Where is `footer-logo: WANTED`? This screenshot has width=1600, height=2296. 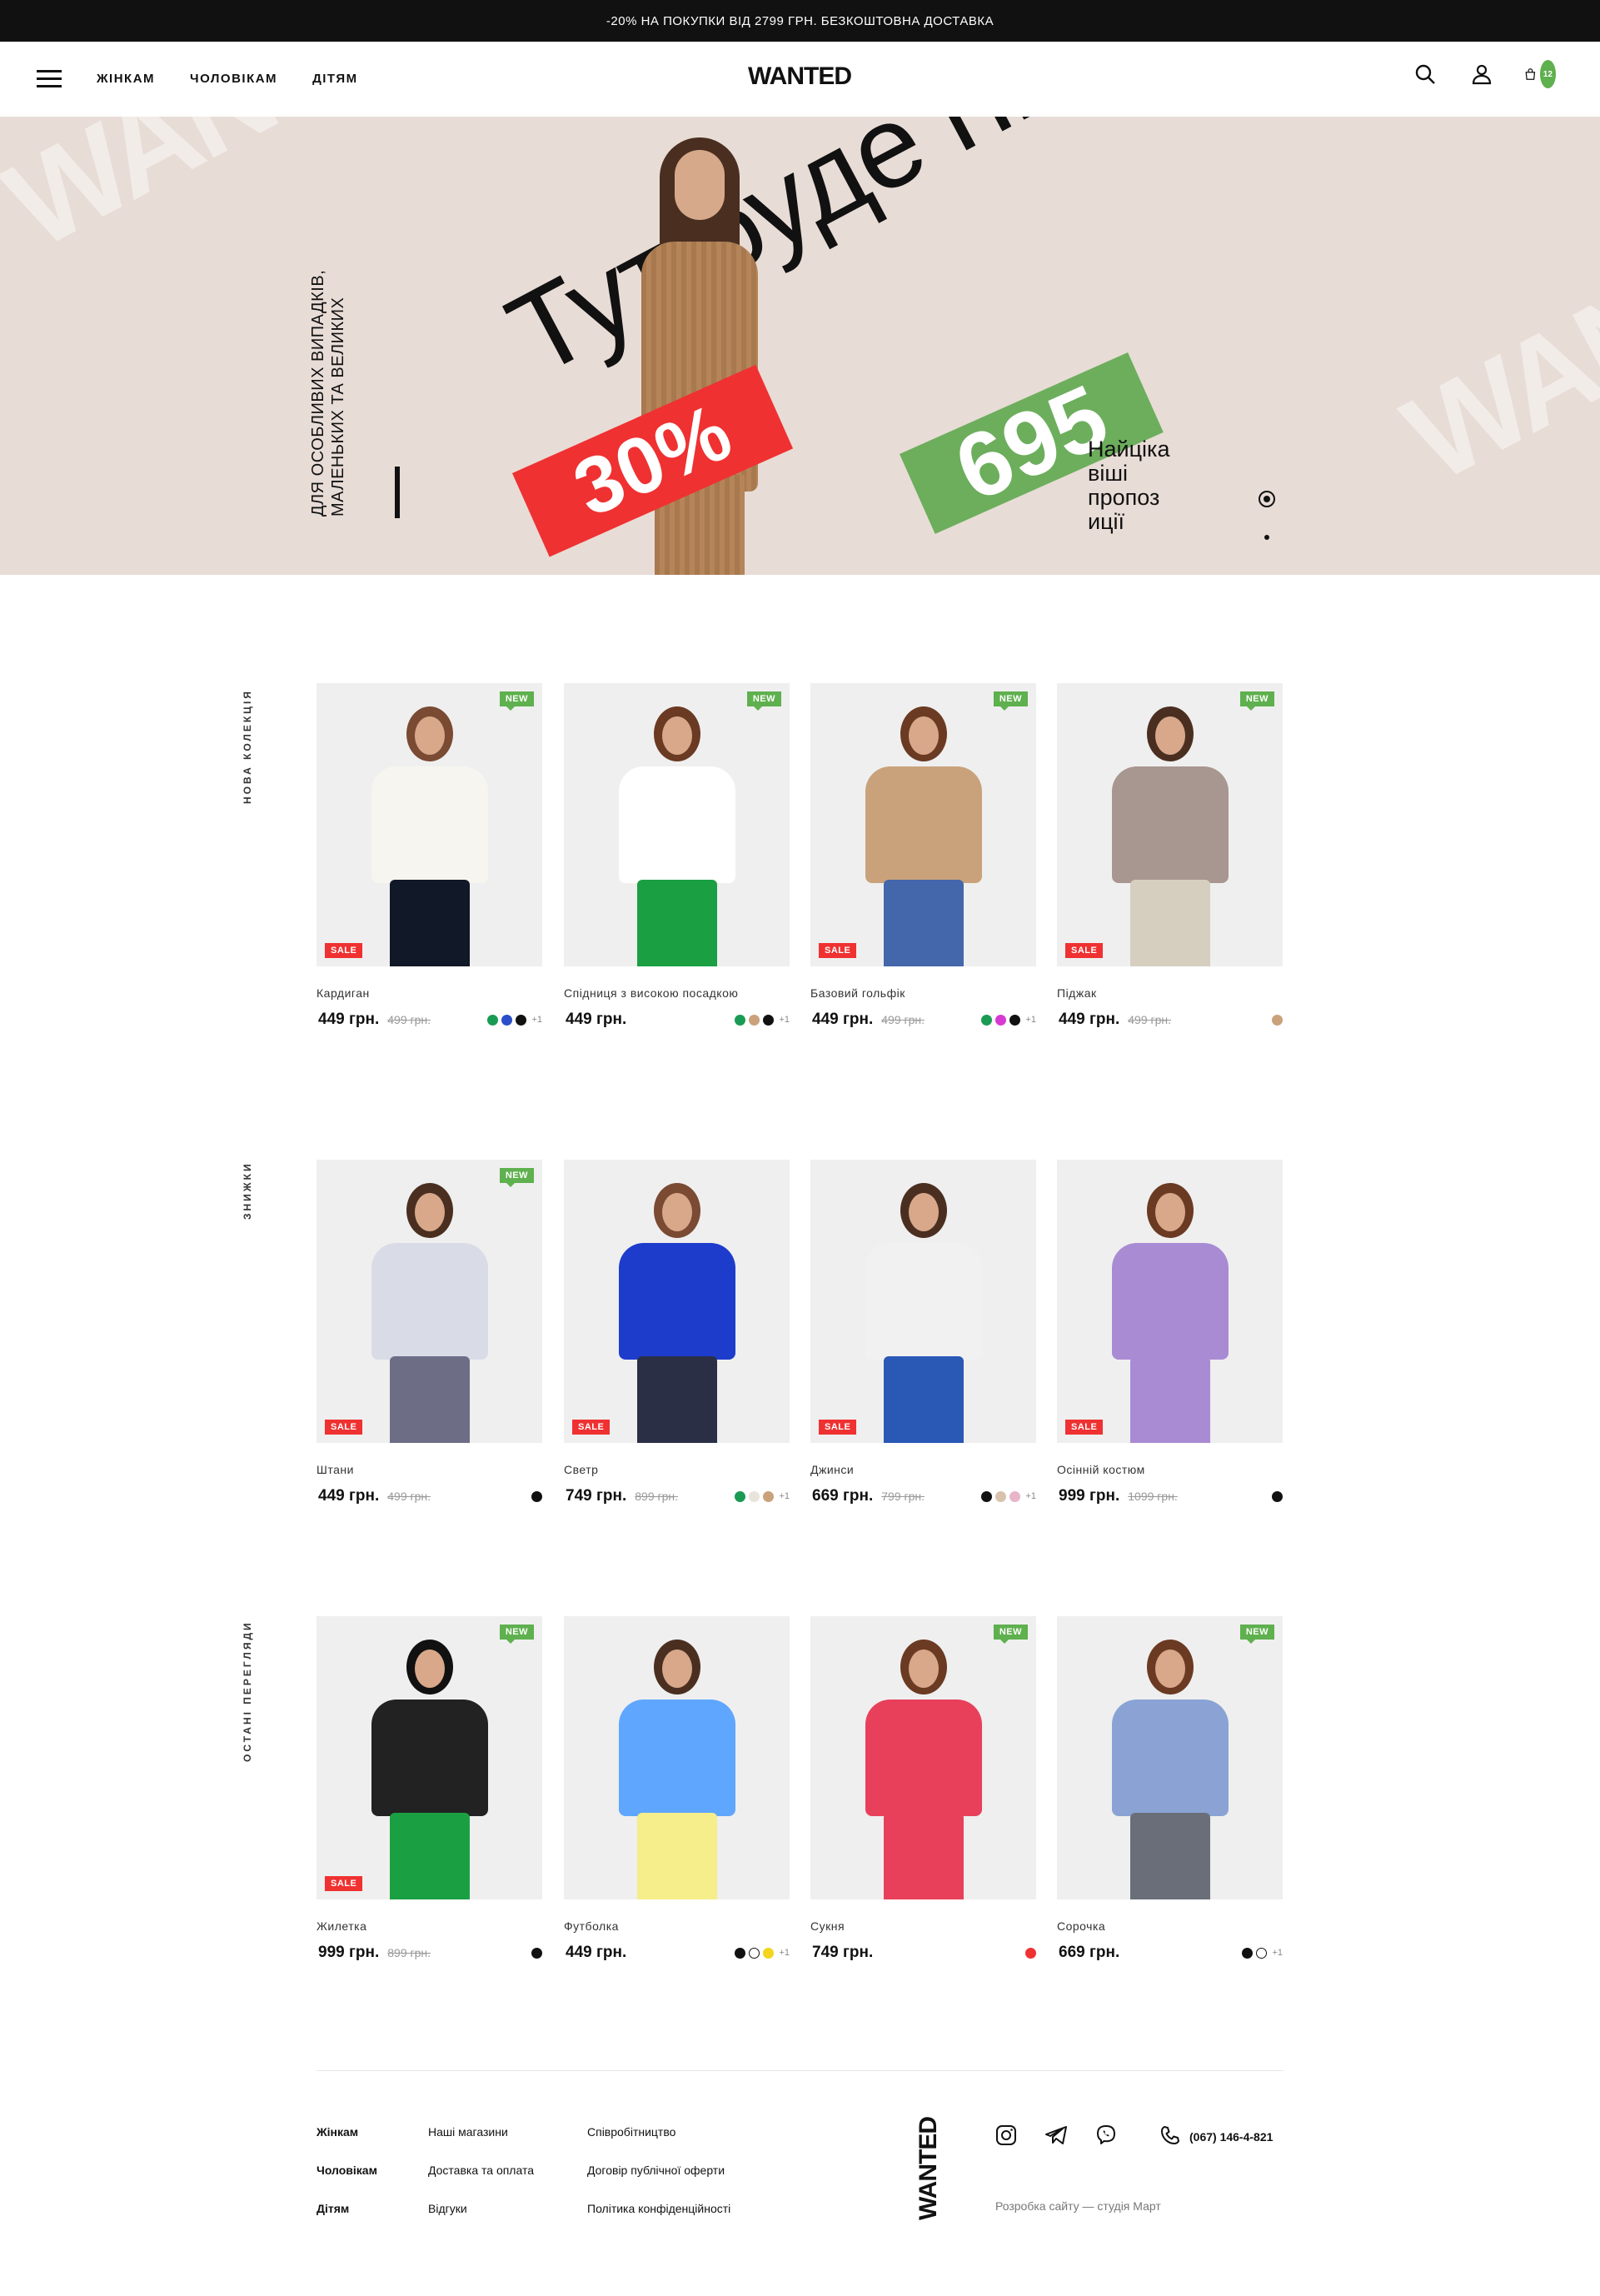 footer-logo: WANTED is located at coordinates (929, 2168).